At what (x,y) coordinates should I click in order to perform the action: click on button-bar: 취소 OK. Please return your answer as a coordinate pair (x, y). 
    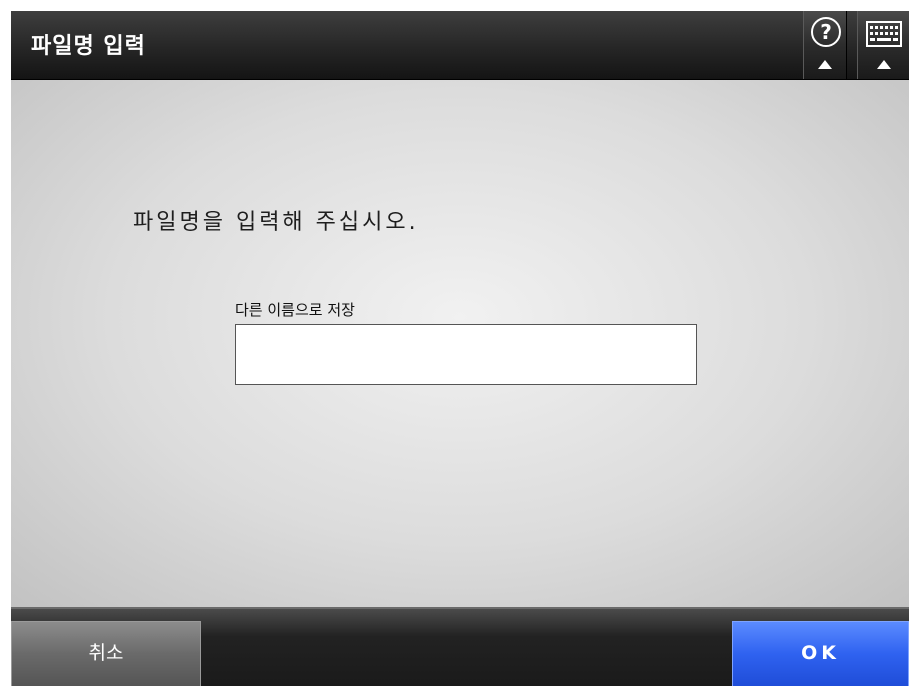
    Looking at the image, I should click on (460, 646).